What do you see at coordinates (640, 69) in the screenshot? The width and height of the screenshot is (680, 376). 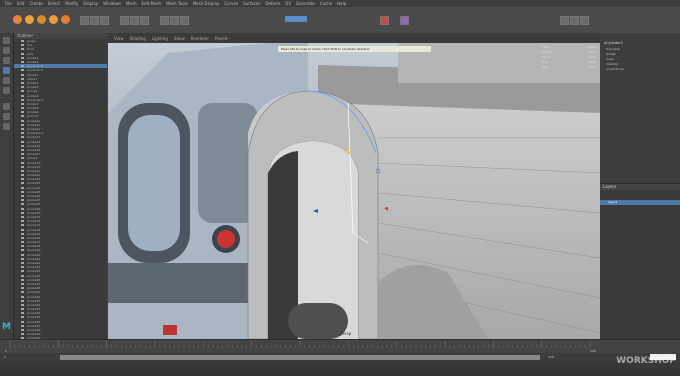 I see `channel-box-item: polyExtrude` at bounding box center [640, 69].